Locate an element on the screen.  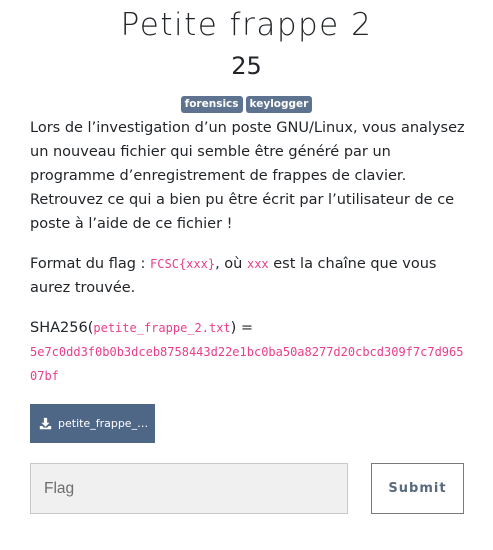
flag-format-mid: , où is located at coordinates (231, 264).